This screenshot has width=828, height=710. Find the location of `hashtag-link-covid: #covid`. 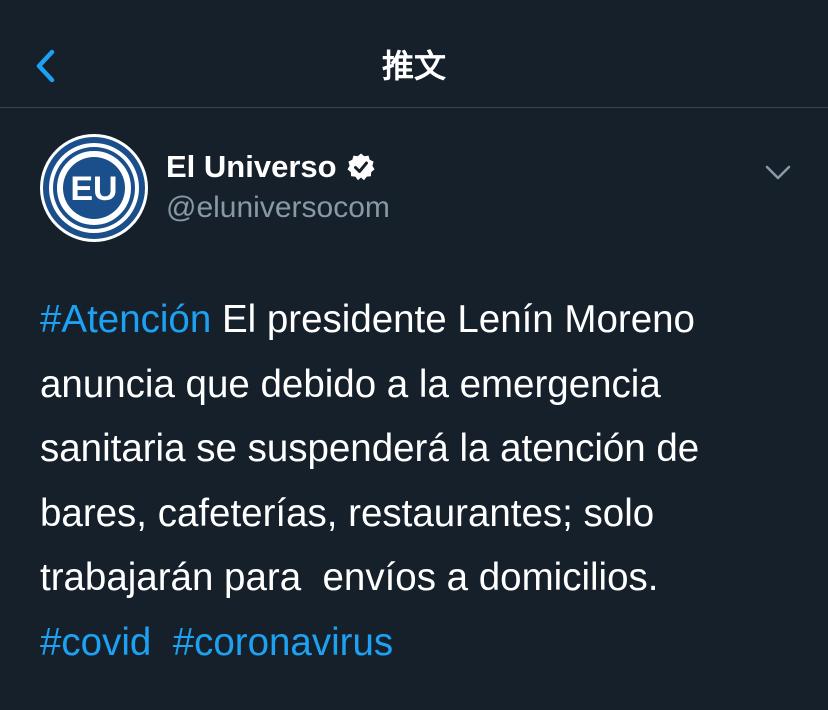

hashtag-link-covid: #covid is located at coordinates (95, 642).